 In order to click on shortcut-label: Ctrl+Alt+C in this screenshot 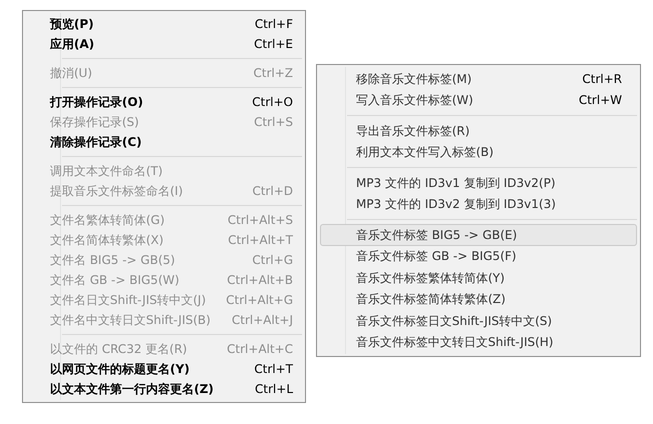, I will do `click(259, 349)`.